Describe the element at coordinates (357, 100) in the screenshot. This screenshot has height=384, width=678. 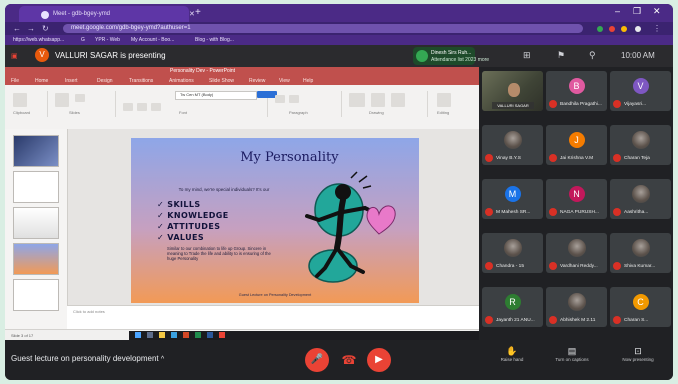
I see `shapes-icon` at that location.